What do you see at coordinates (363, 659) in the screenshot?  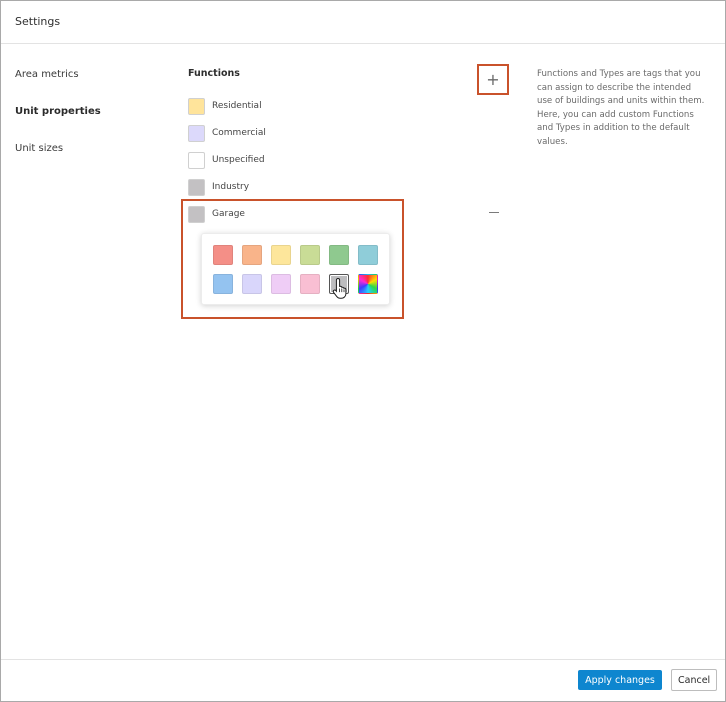 I see `footer-divider` at bounding box center [363, 659].